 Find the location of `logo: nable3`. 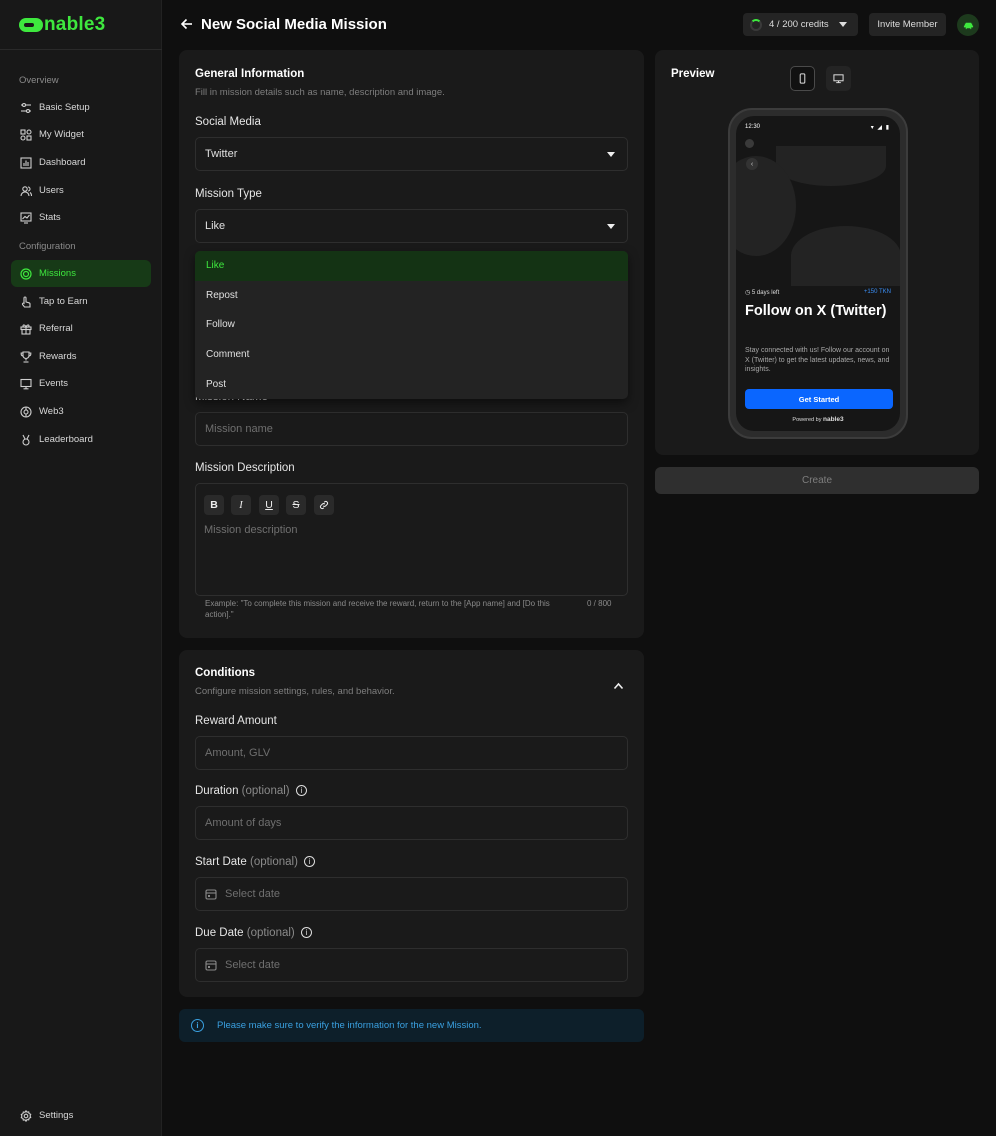

logo: nable3 is located at coordinates (62, 25).